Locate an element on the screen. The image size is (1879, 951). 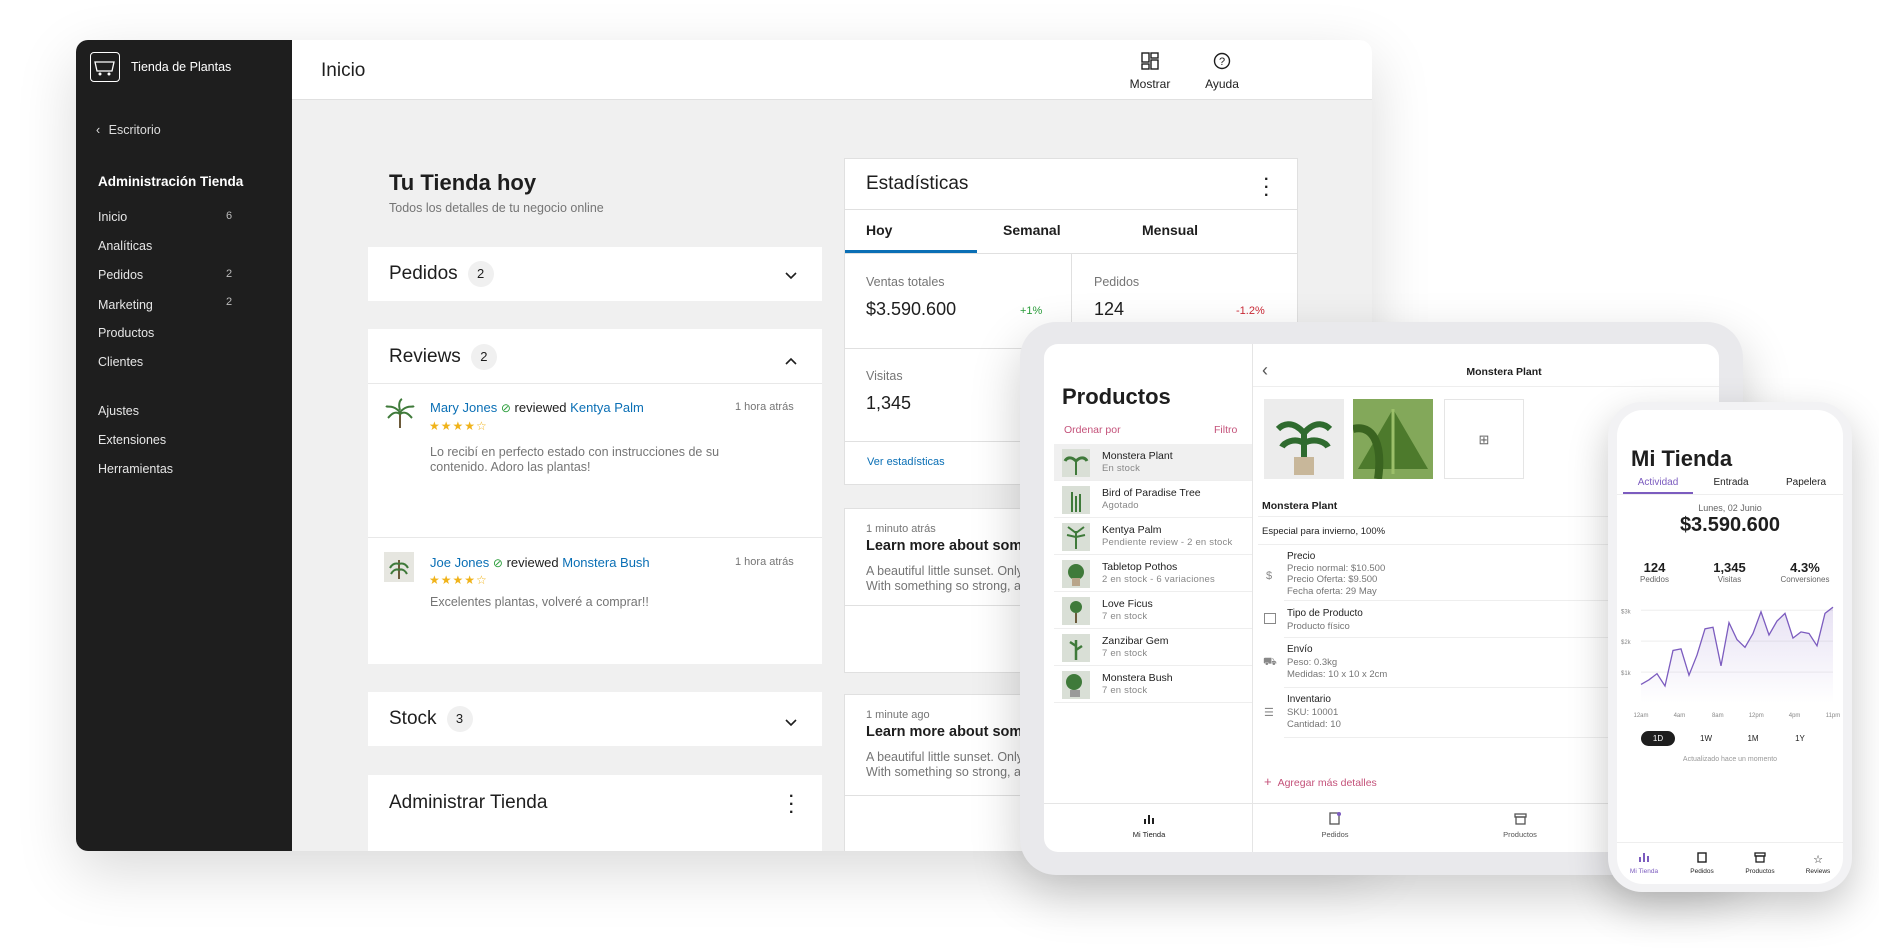
product-list-item: Love Ficus 7 en stock is located at coordinates (1153, 610).